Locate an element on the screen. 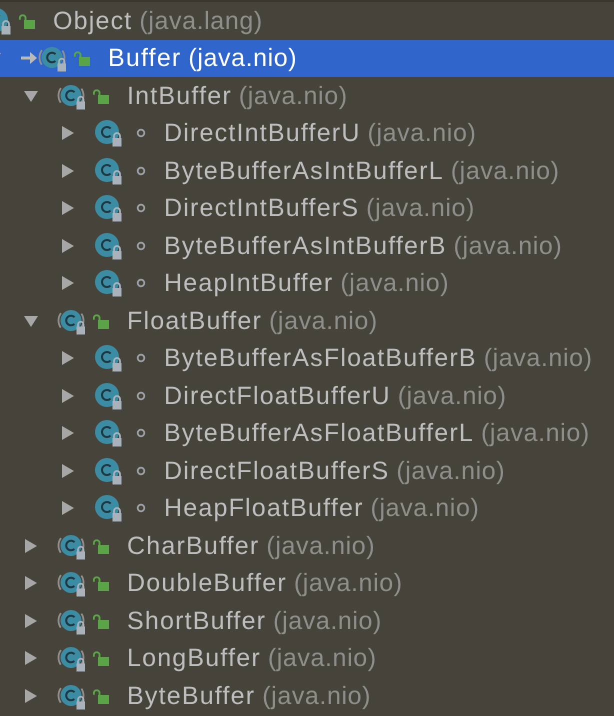 This screenshot has width=614, height=716. tree-item: DirectIntBufferU (java.nio) is located at coordinates (307, 133).